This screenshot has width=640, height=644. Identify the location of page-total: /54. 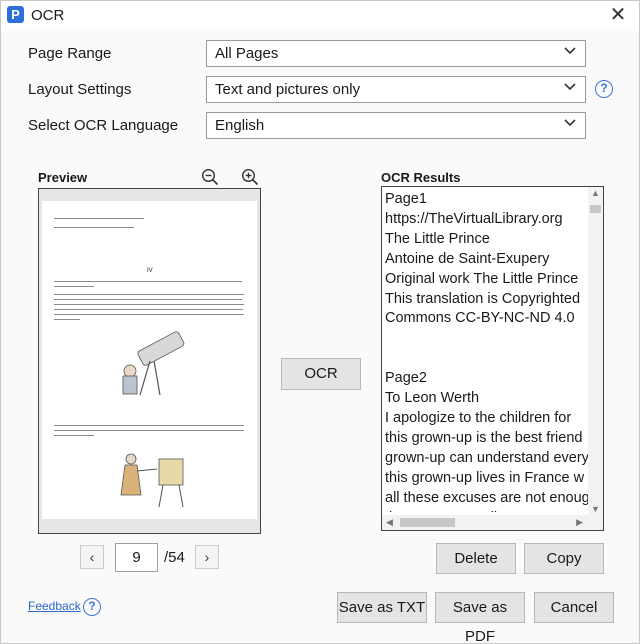
(174, 557).